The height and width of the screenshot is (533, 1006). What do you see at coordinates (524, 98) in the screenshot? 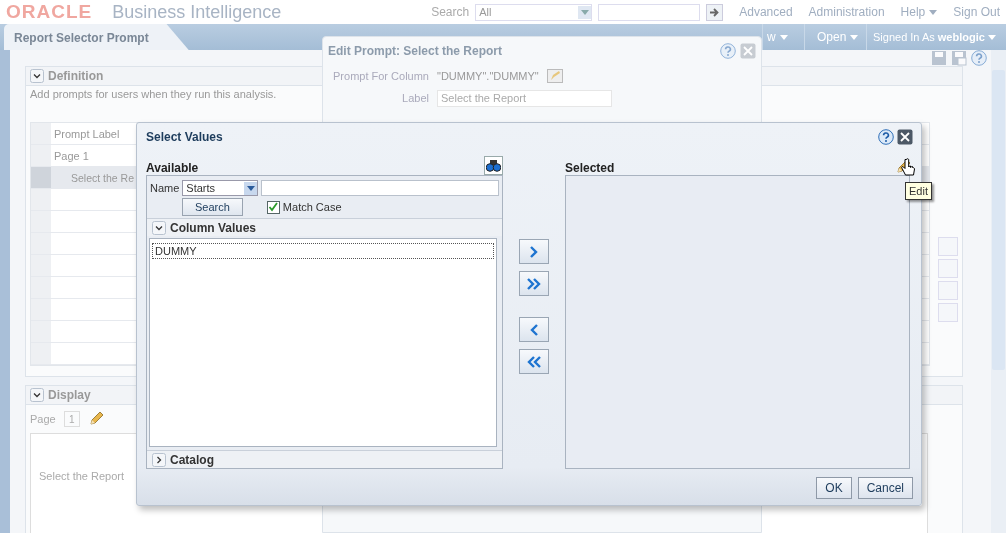
I see `text-field: Select the Report` at bounding box center [524, 98].